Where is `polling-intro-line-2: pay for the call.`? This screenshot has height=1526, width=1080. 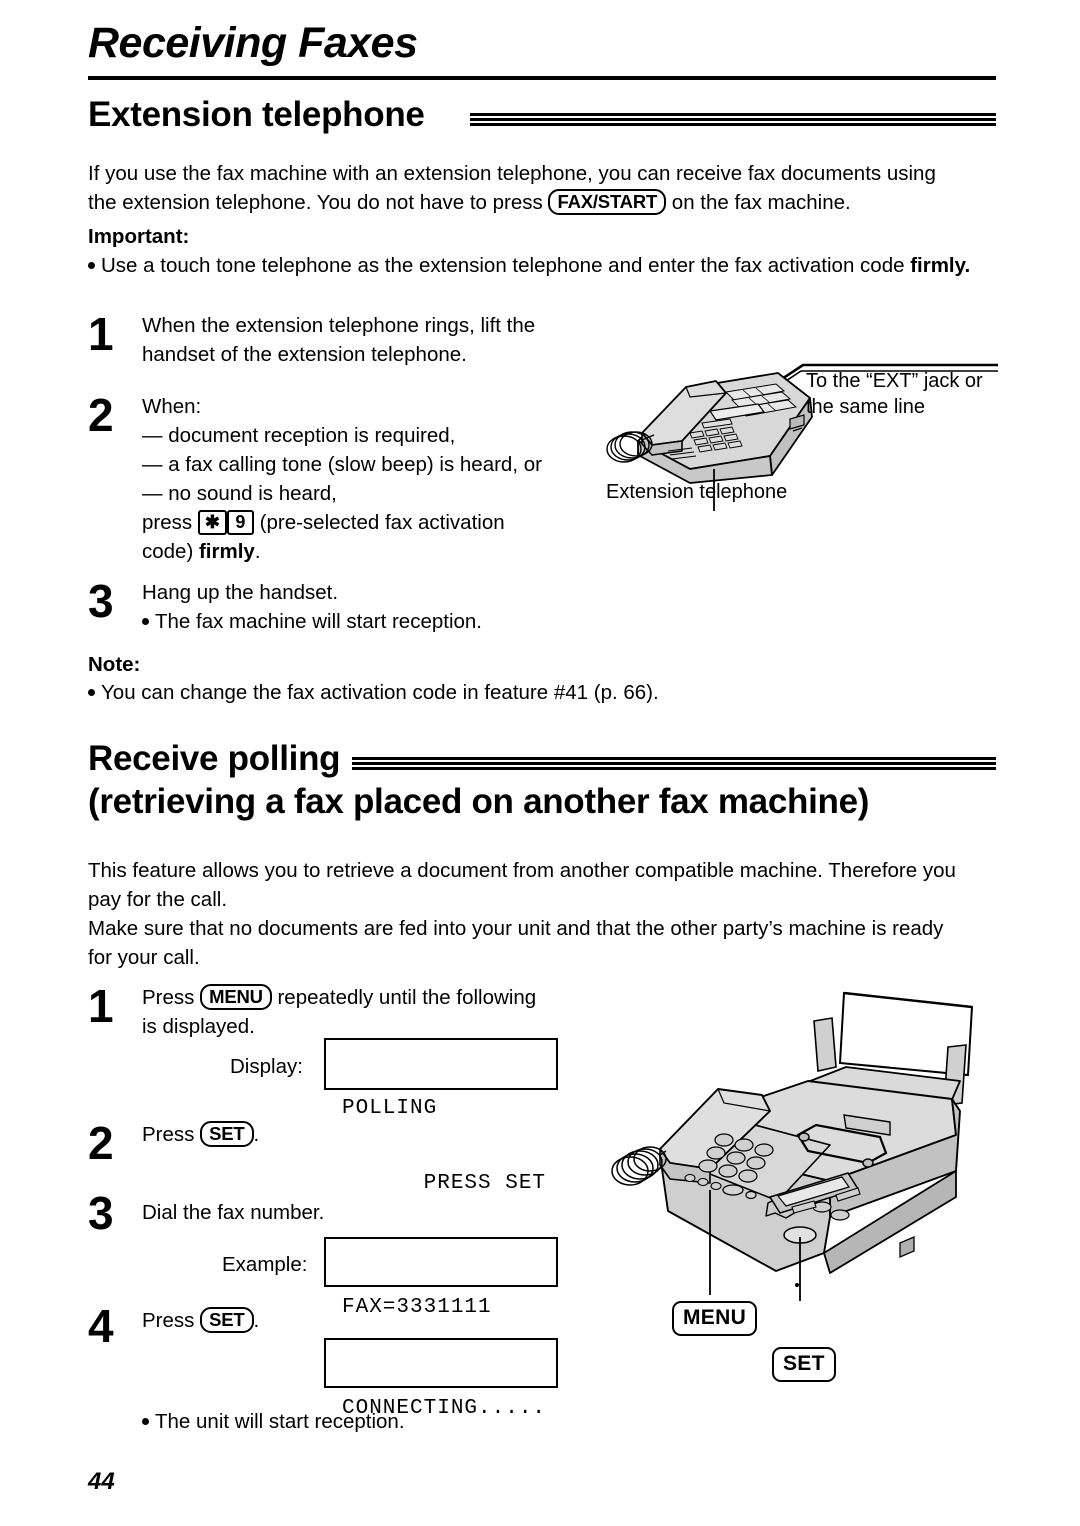
polling-intro-line-2: pay for the call. is located at coordinates (158, 899).